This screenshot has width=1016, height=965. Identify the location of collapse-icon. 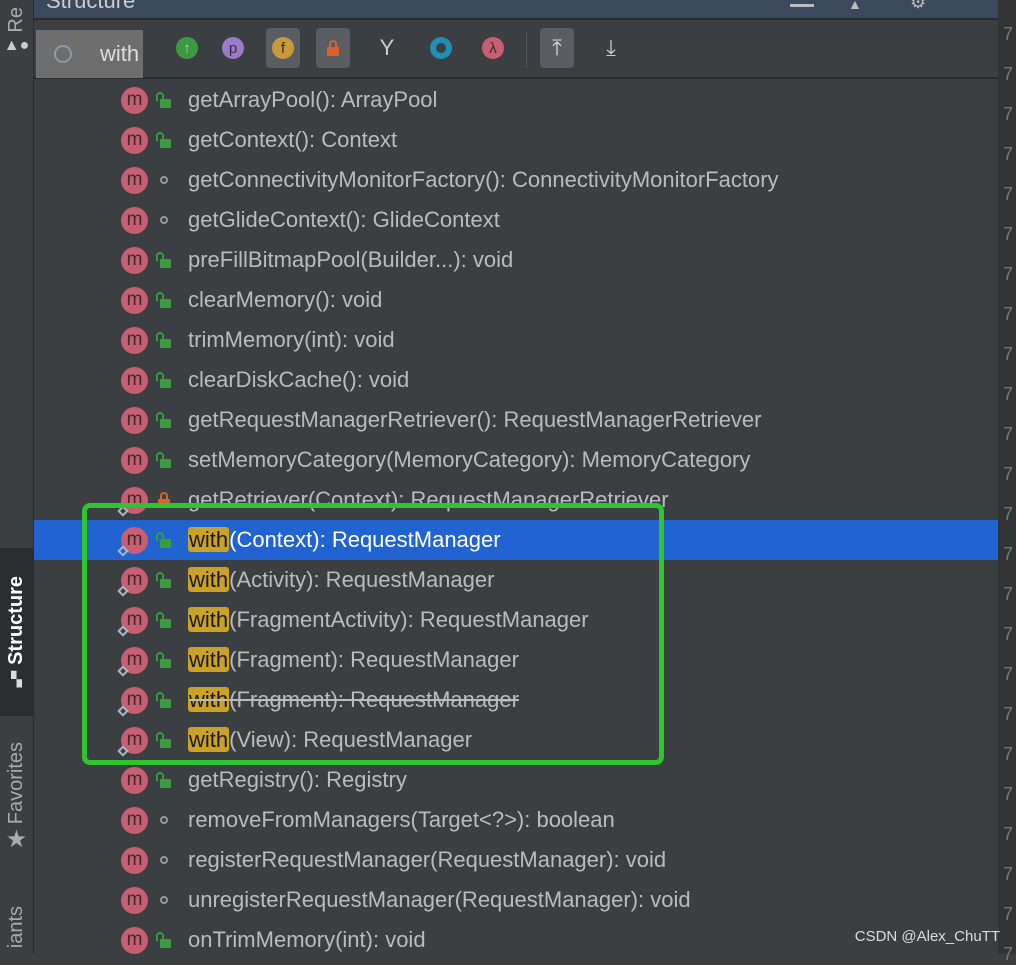
(802, 5).